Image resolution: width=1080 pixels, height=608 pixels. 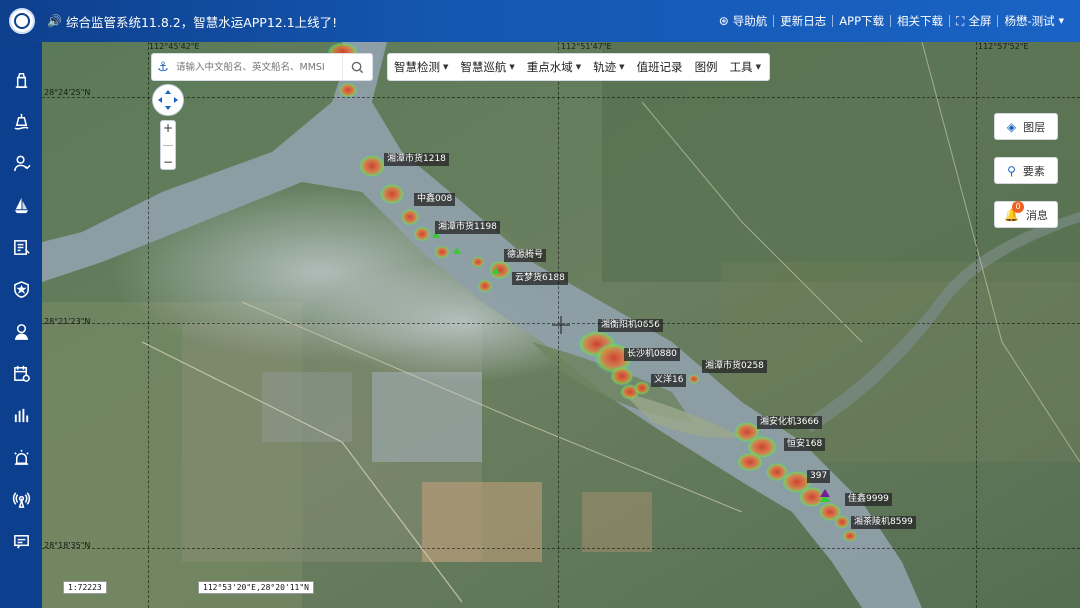 What do you see at coordinates (487, 67) in the screenshot?
I see `menu-smart-patrol: 智慧巡航 ▼` at bounding box center [487, 67].